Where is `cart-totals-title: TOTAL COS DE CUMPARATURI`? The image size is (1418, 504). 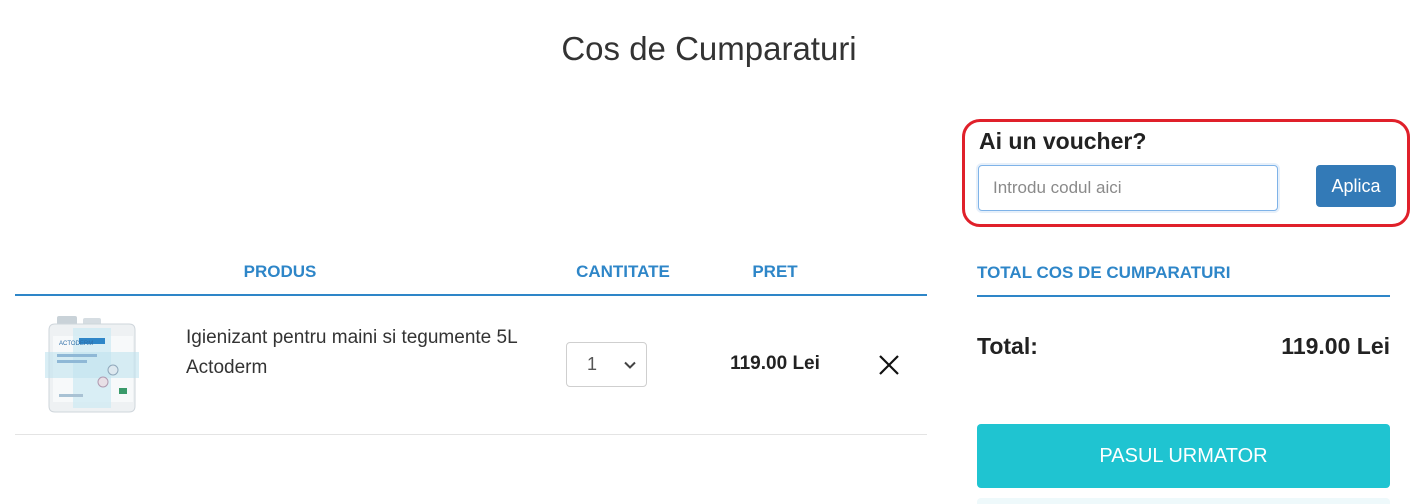
cart-totals-title: TOTAL COS DE CUMPARATURI is located at coordinates (1104, 272).